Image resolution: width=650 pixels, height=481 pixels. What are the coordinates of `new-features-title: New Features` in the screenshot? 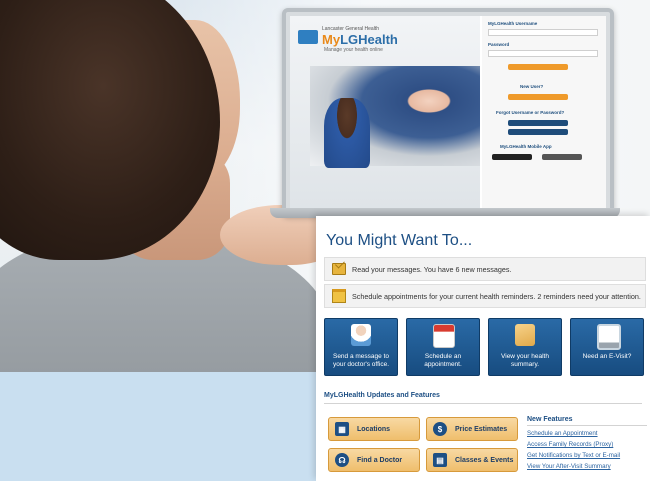 It's located at (587, 421).